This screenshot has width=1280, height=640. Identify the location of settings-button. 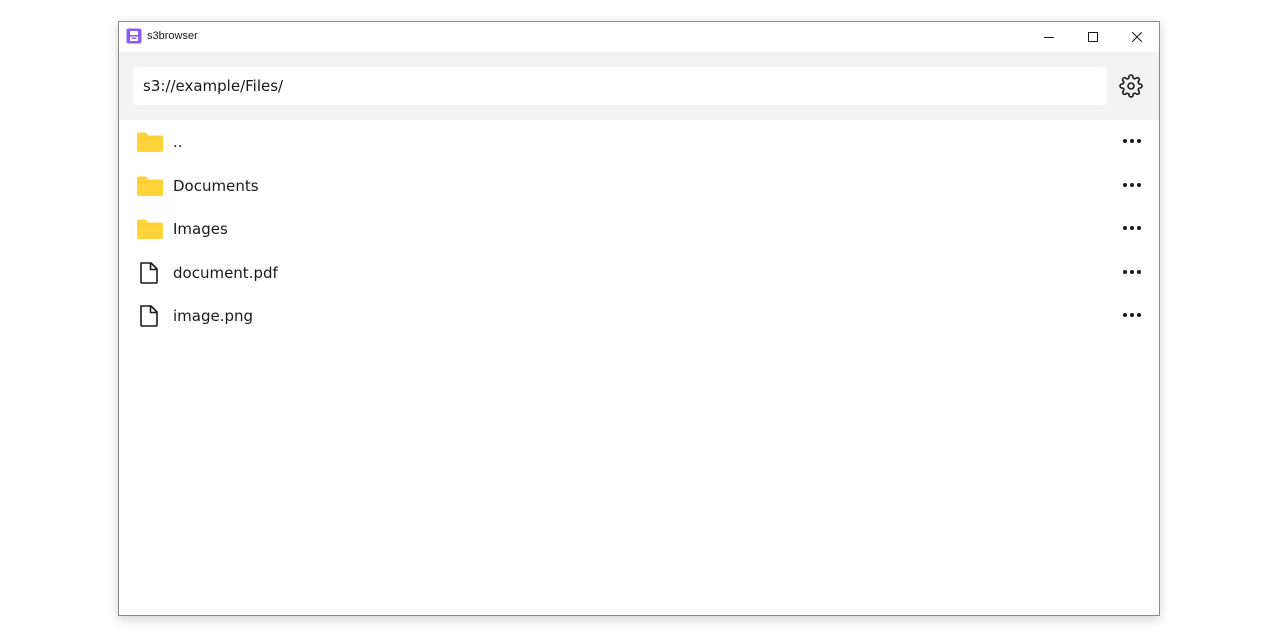
(1131, 86).